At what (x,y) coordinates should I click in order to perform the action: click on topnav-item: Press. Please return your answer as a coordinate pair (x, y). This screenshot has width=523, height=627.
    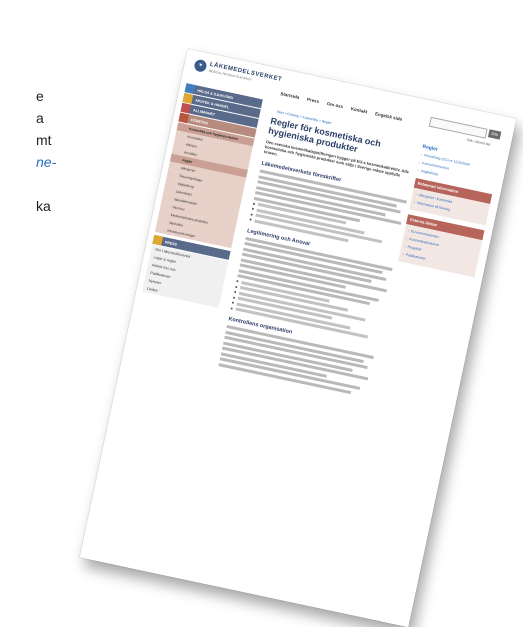
    Looking at the image, I should click on (313, 101).